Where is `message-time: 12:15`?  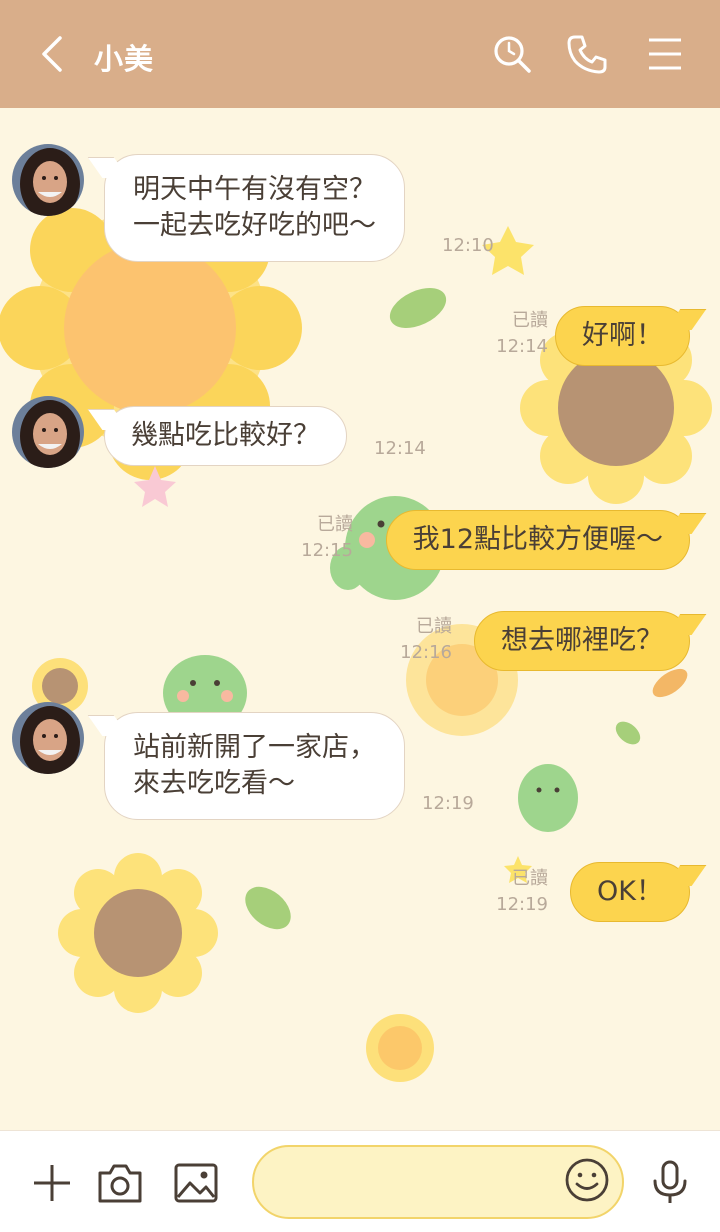
message-time: 12:15 is located at coordinates (327, 550).